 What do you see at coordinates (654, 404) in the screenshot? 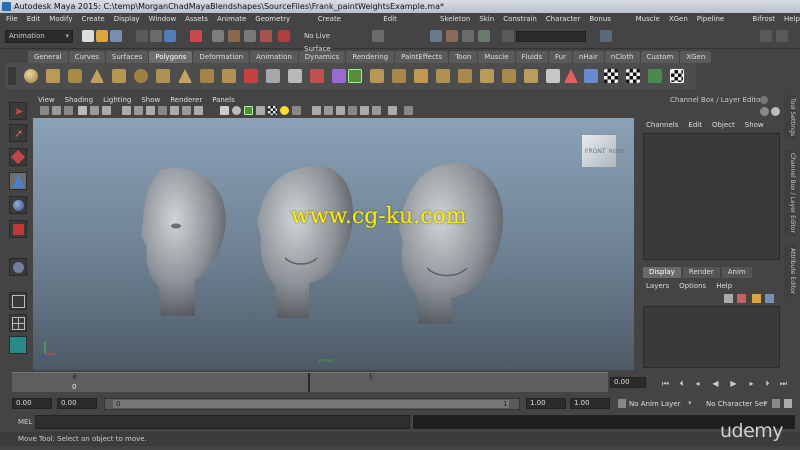
I see `anim-layer-label: No Anim Layer` at bounding box center [654, 404].